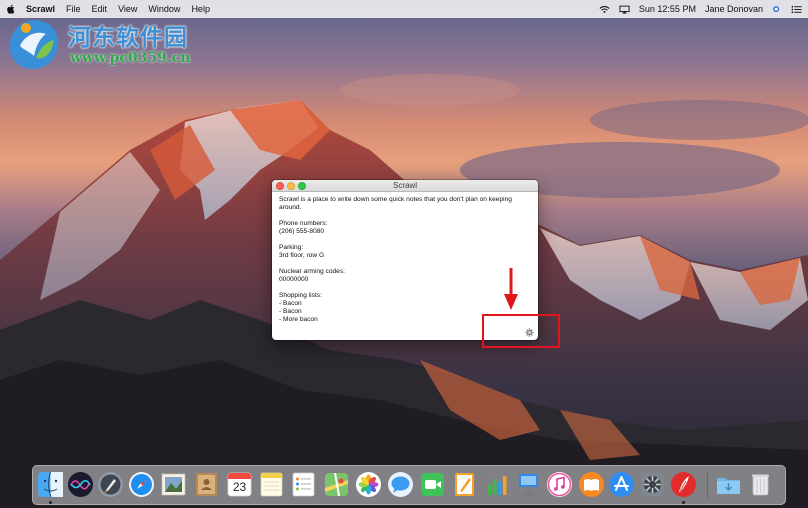 The image size is (808, 508). What do you see at coordinates (734, 9) in the screenshot?
I see `menu-user: Jane Donovan` at bounding box center [734, 9].